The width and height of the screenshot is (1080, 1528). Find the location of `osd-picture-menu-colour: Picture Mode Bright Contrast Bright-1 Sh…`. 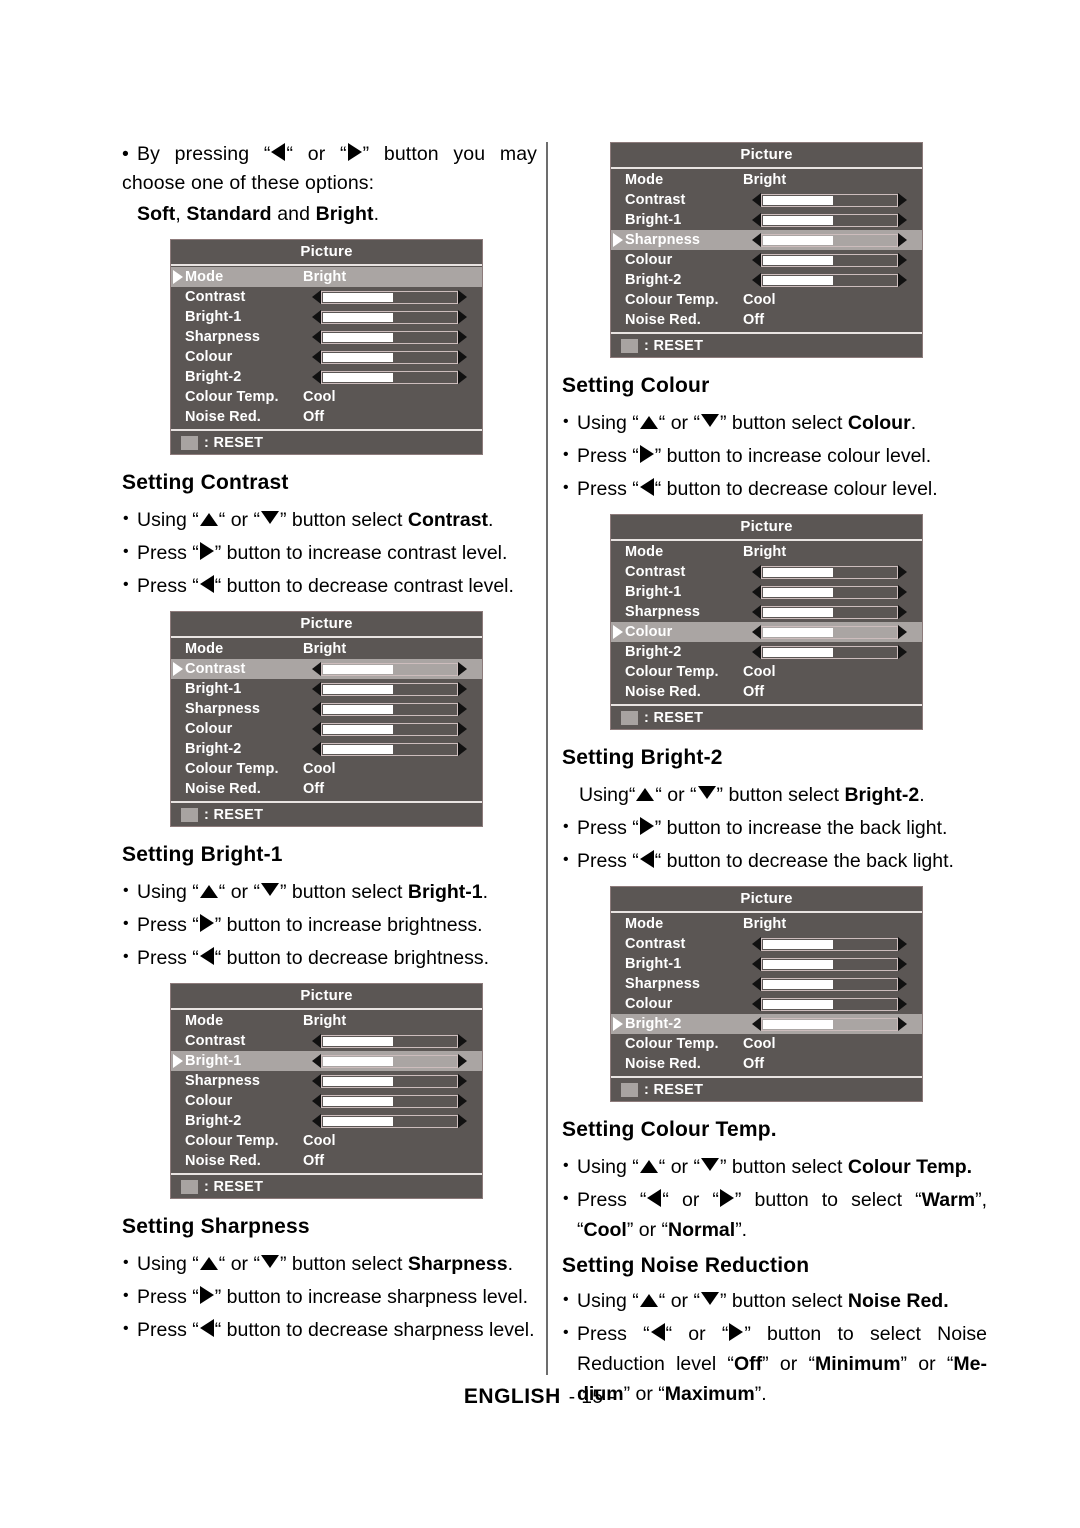

osd-picture-menu-colour: Picture Mode Bright Contrast Bright-1 Sh… is located at coordinates (766, 622).